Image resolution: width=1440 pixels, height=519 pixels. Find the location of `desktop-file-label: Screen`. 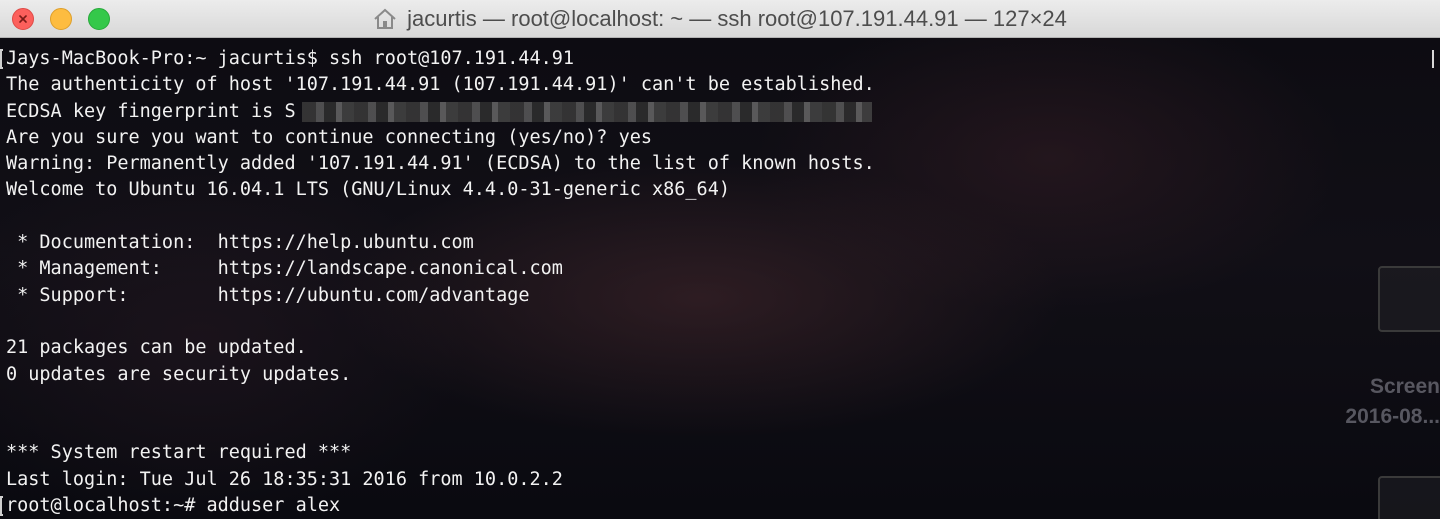

desktop-file-label: Screen is located at coordinates (1404, 386).